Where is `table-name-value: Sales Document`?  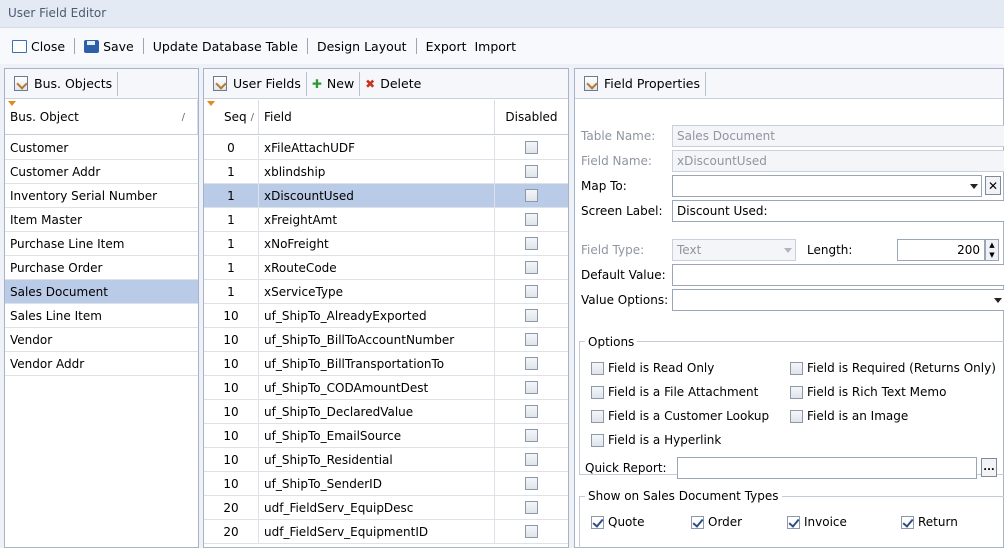 table-name-value: Sales Document is located at coordinates (726, 136).